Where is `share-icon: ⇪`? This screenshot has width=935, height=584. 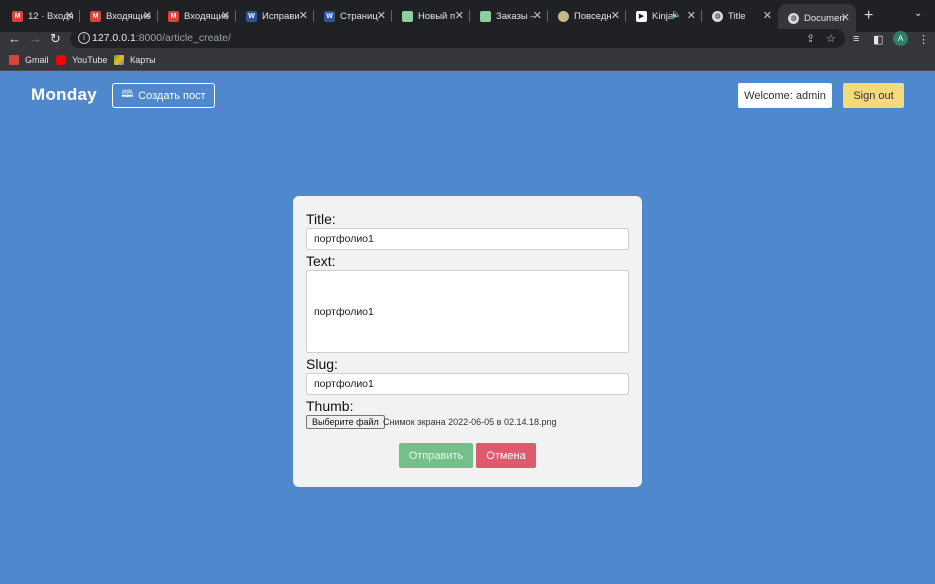
share-icon: ⇪ is located at coordinates (810, 38).